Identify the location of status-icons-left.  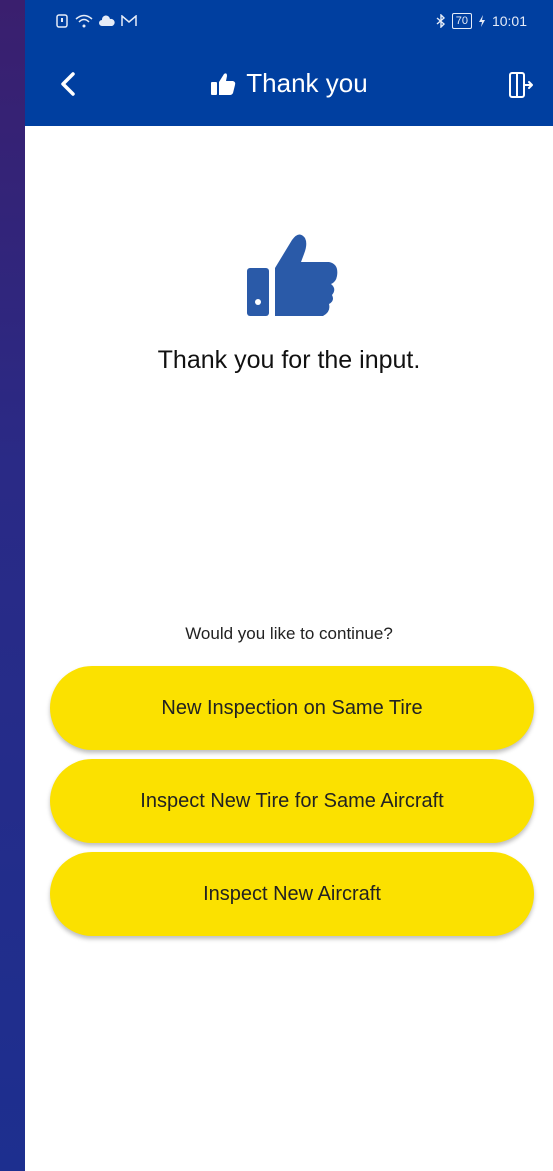
(96, 21).